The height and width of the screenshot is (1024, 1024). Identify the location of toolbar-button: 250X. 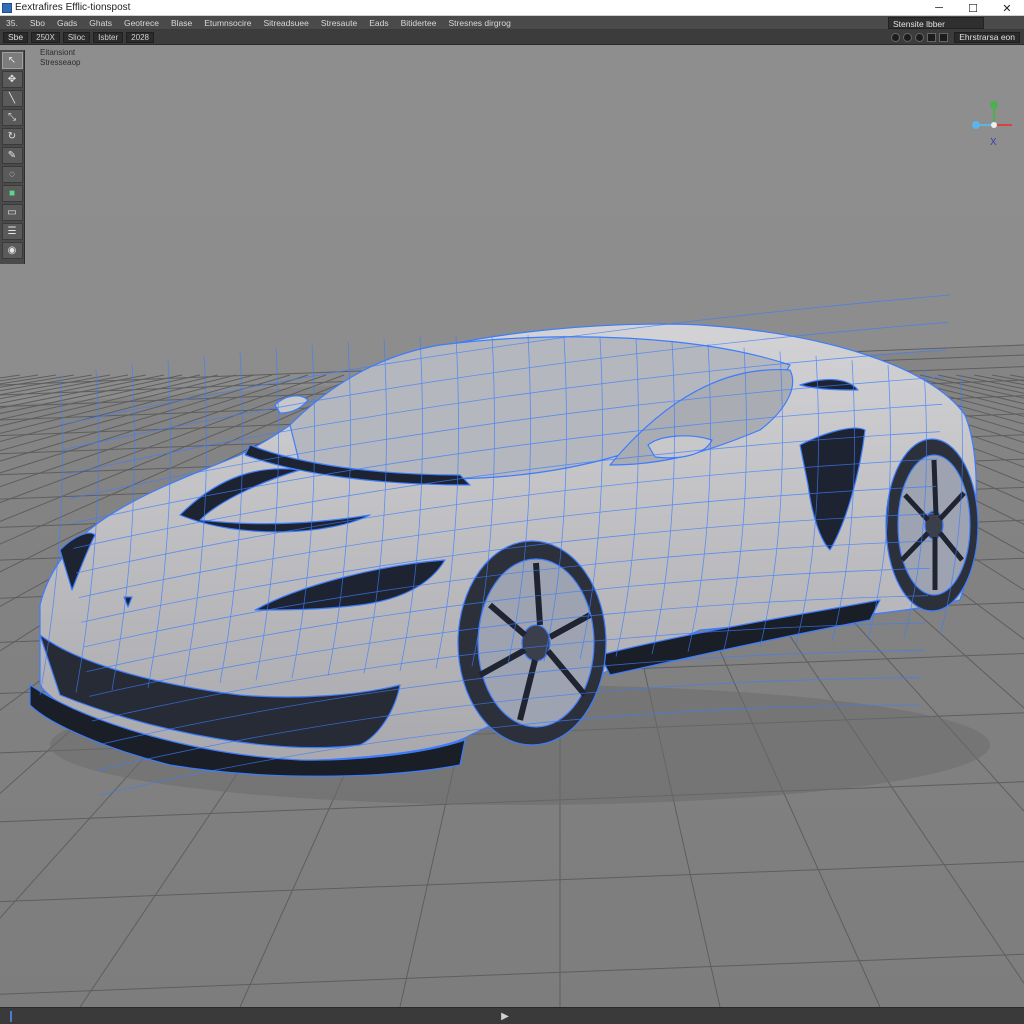
(45, 37).